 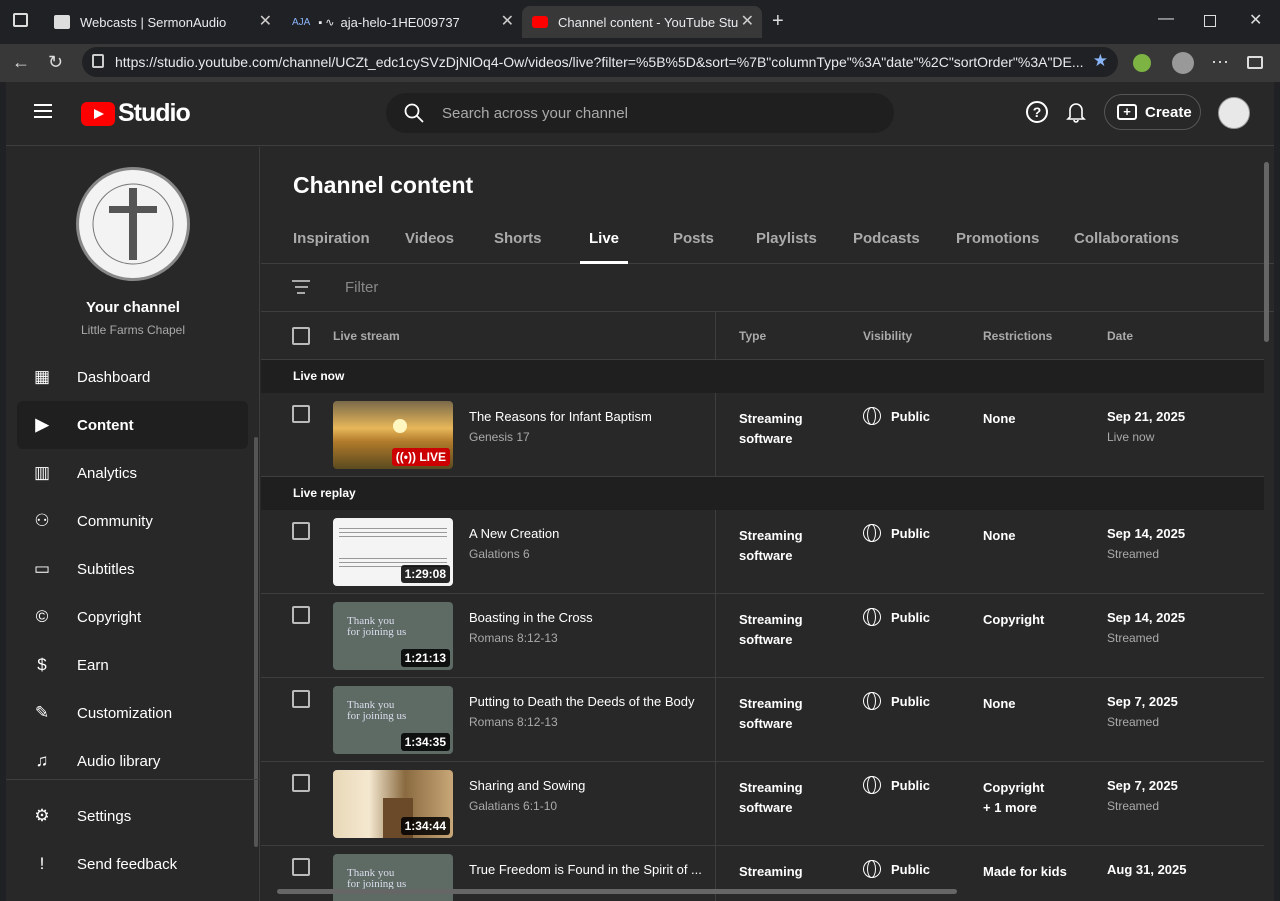 I want to click on sidebar-item-dashboard: ▦ Dashboard, so click(x=132, y=377).